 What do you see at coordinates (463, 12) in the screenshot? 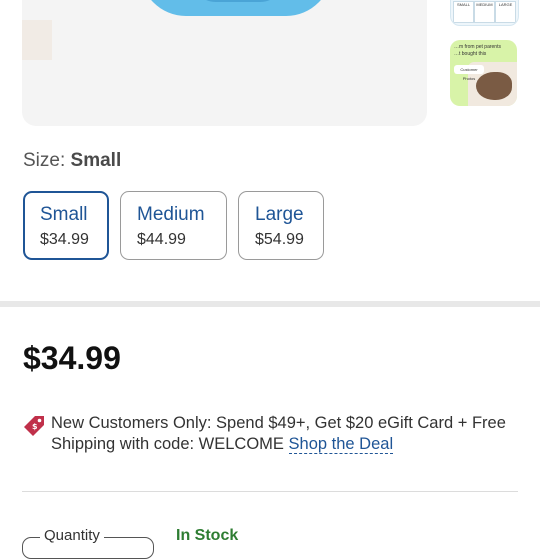
I see `thumb-label-small: SMALL` at bounding box center [463, 12].